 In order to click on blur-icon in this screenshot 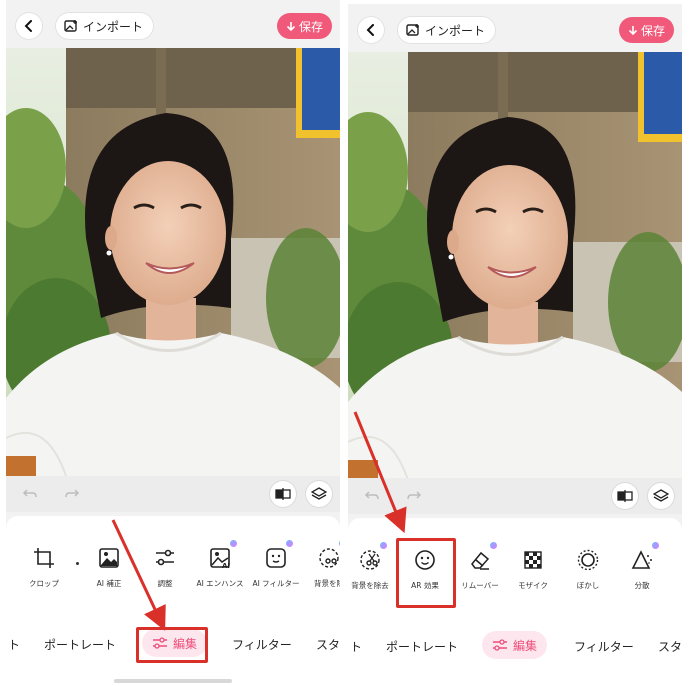, I will do `click(588, 560)`.